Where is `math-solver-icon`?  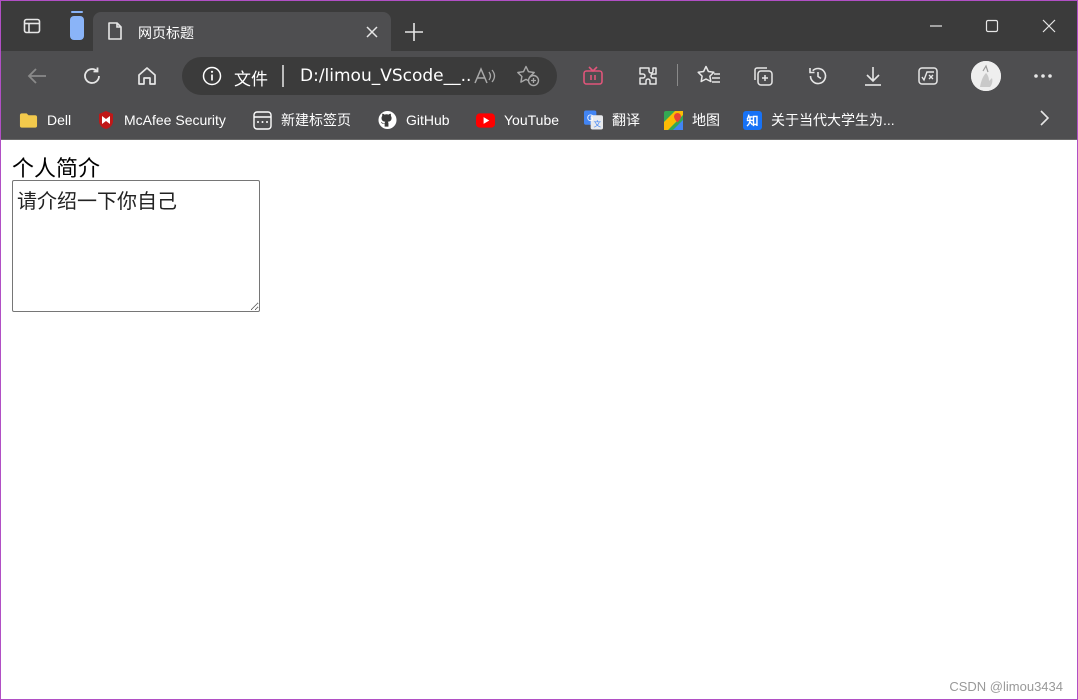
math-solver-icon is located at coordinates (928, 76).